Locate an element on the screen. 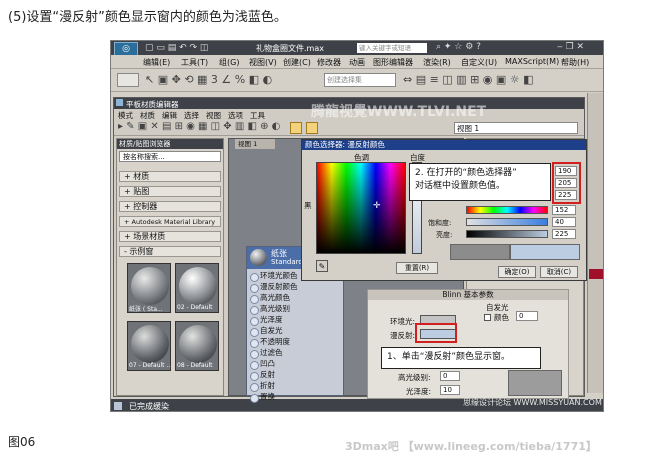  sample-slot-2: 02 - Default is located at coordinates (197, 288).